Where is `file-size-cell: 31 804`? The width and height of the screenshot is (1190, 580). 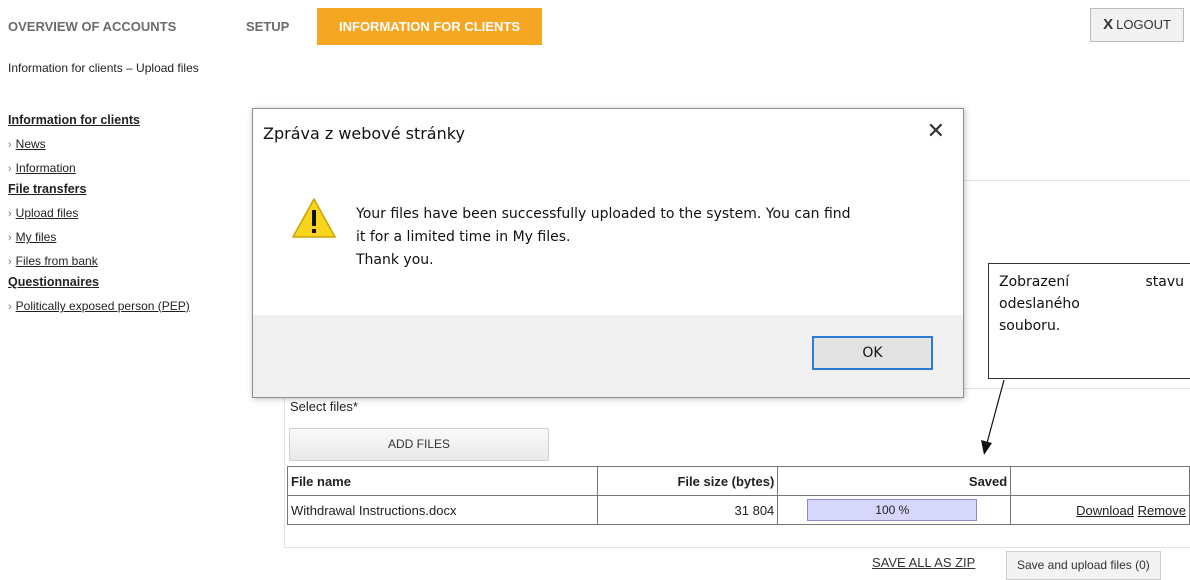
file-size-cell: 31 804 is located at coordinates (687, 510).